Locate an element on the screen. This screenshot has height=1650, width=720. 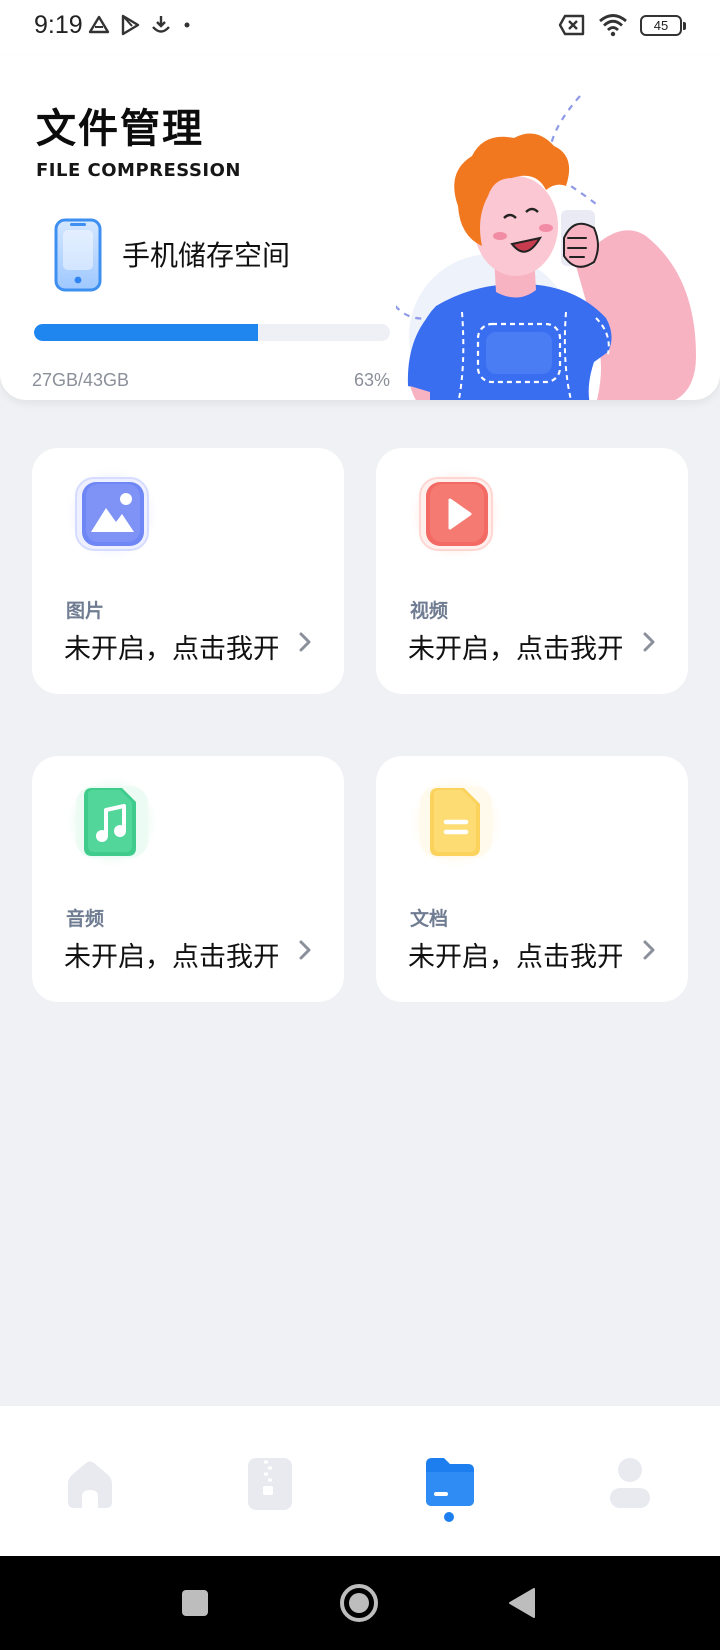
image-icon is located at coordinates (112, 514).